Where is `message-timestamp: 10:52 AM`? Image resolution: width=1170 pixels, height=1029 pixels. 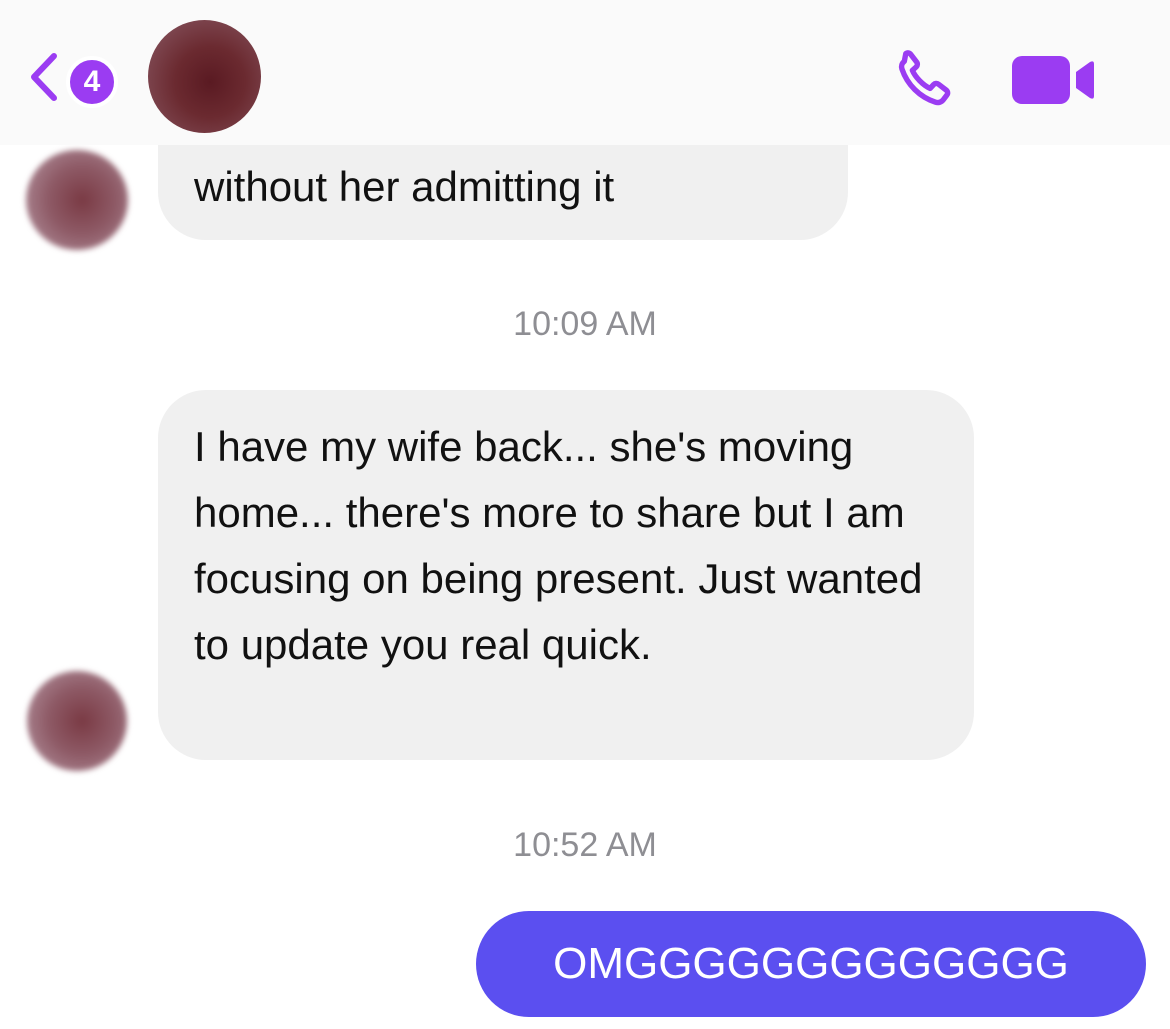 message-timestamp: 10:52 AM is located at coordinates (585, 845).